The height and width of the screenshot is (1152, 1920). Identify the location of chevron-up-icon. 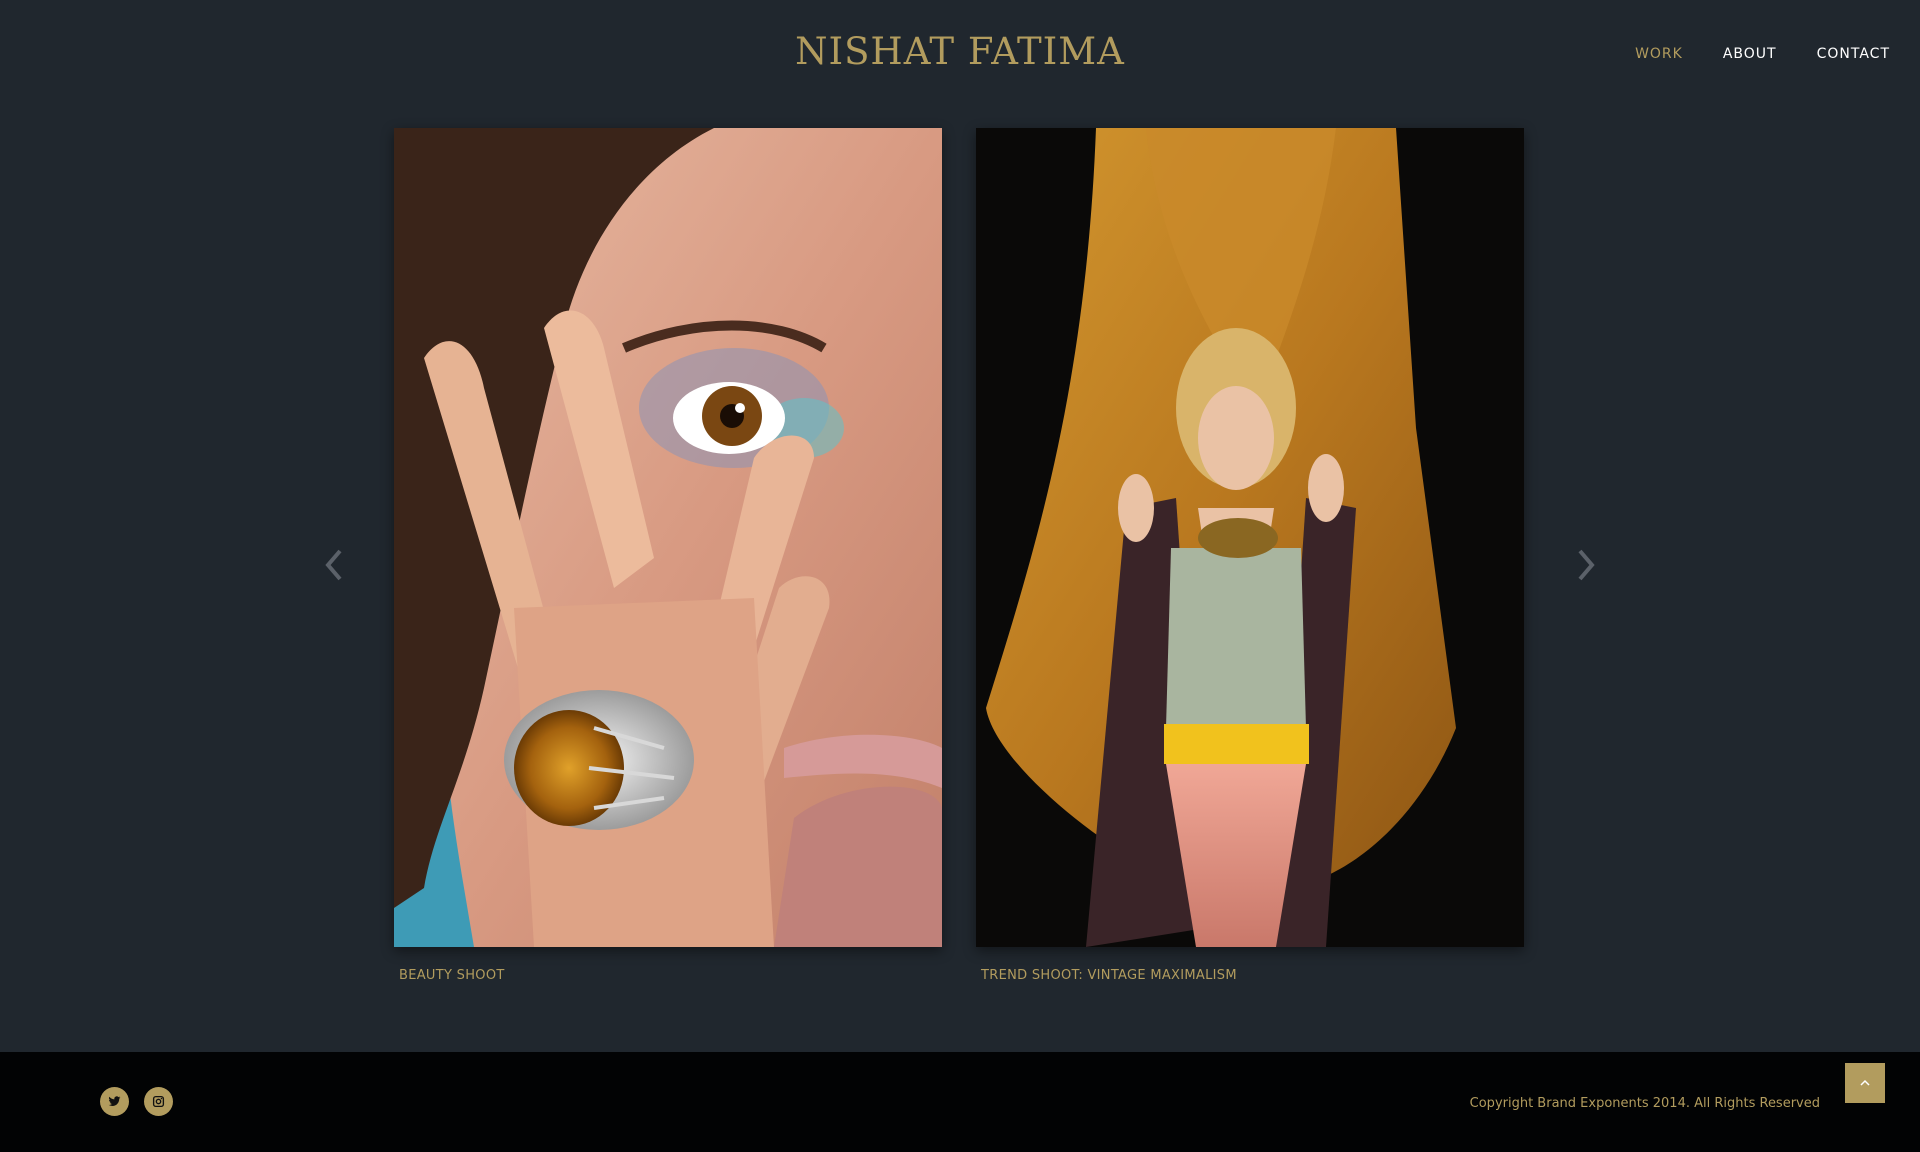
(1865, 1082).